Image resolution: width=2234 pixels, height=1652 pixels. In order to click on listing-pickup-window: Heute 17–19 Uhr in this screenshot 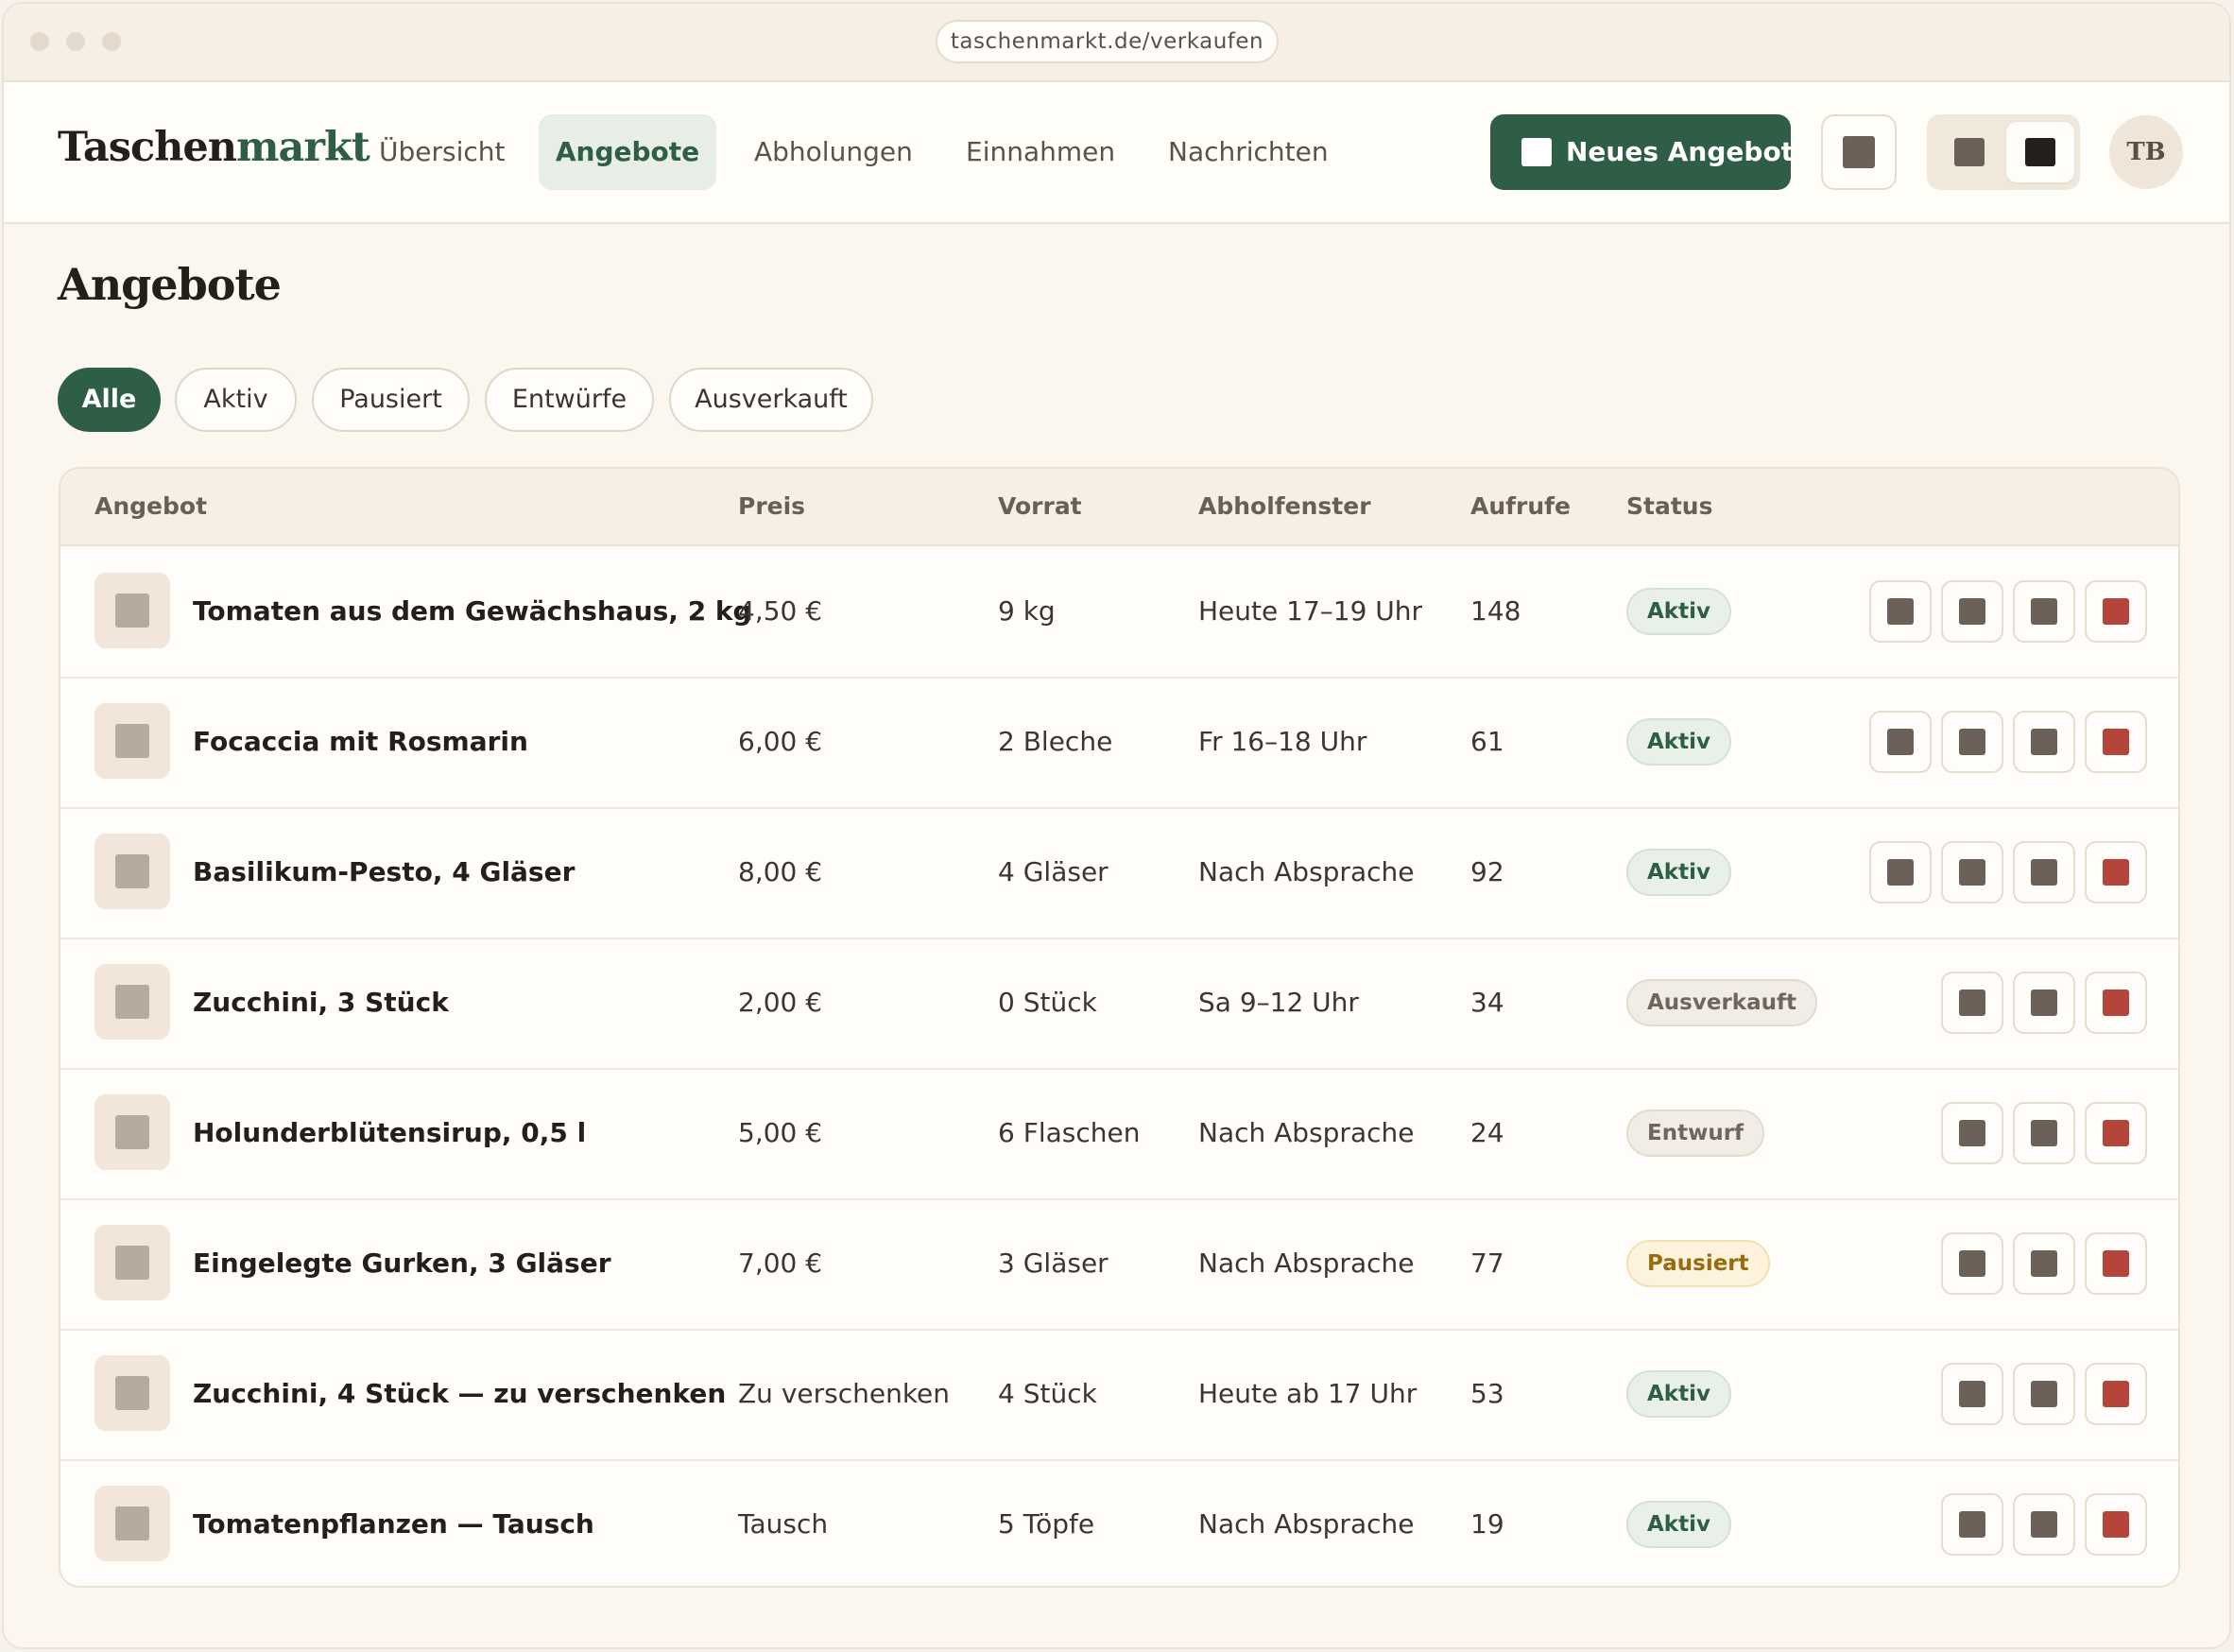, I will do `click(1310, 611)`.